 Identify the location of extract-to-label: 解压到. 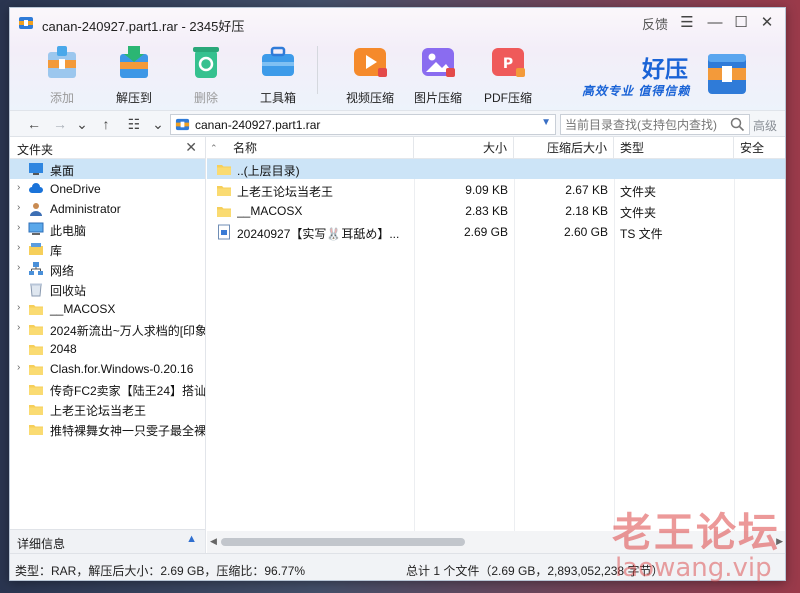
(133, 98).